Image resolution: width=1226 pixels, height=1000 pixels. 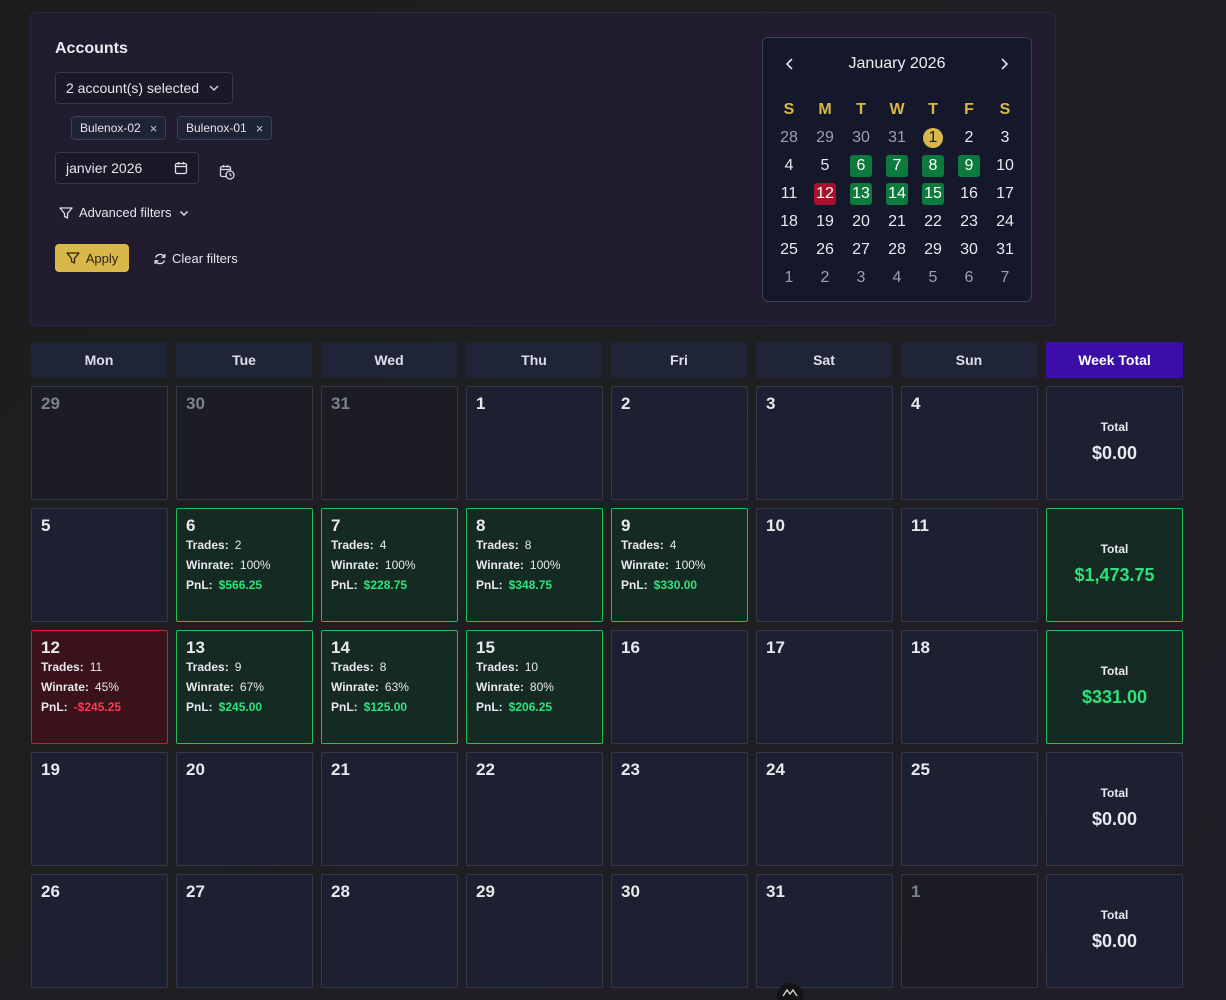 What do you see at coordinates (181, 168) in the screenshot?
I see `calendar-icon` at bounding box center [181, 168].